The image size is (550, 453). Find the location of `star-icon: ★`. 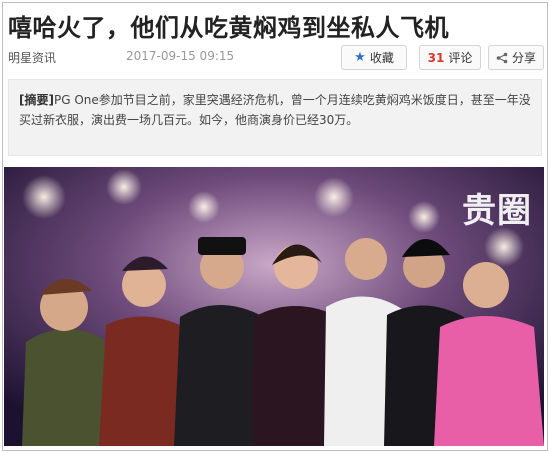

star-icon: ★ is located at coordinates (360, 57).